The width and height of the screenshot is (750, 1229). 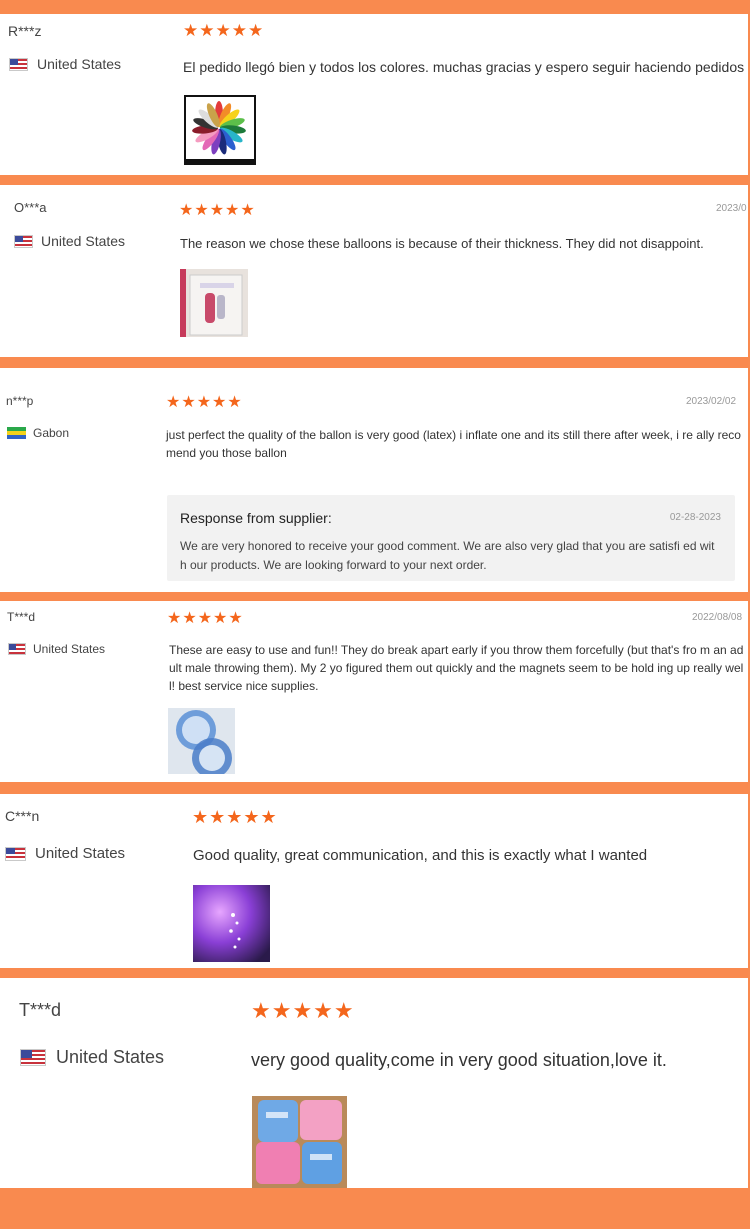 What do you see at coordinates (695, 517) in the screenshot?
I see `supplier-response-date: 02-28-2023` at bounding box center [695, 517].